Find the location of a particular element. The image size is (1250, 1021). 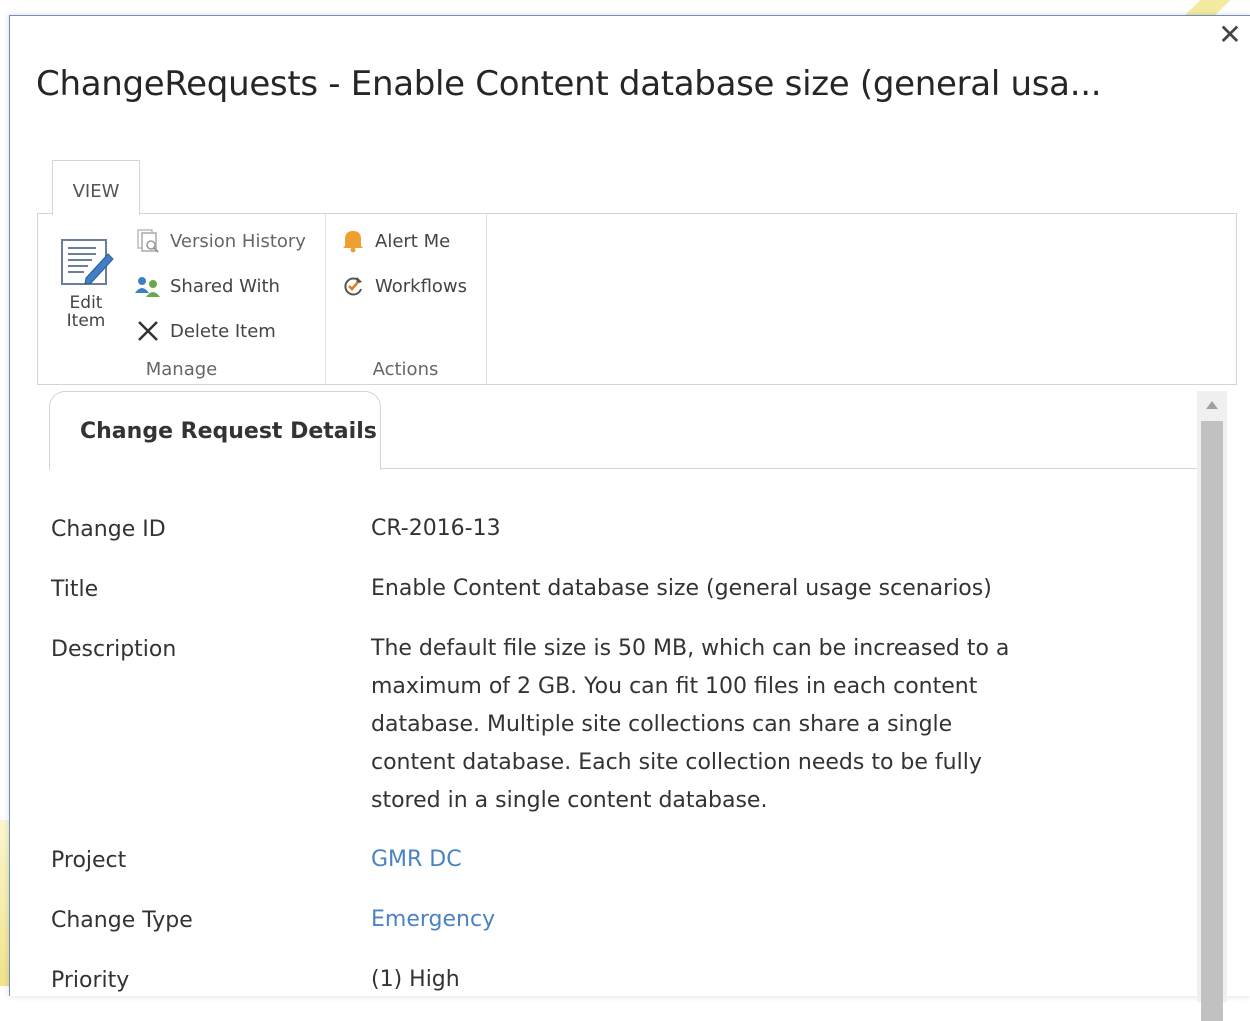

version-history-button: Version History is located at coordinates (220, 241).